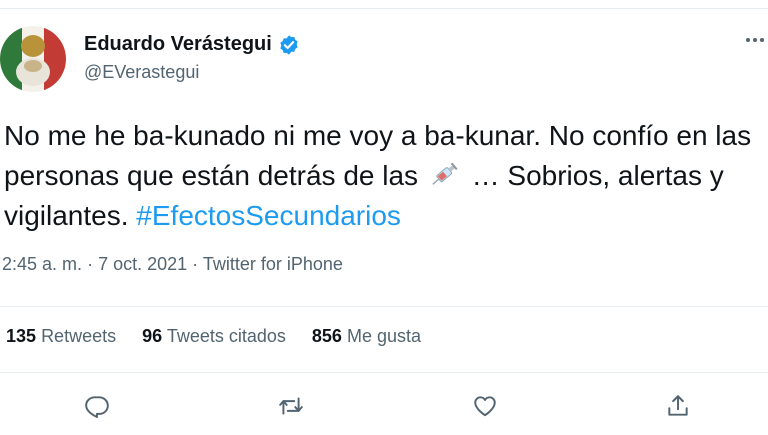 The height and width of the screenshot is (435, 768). I want to click on avatar, so click(33, 59).